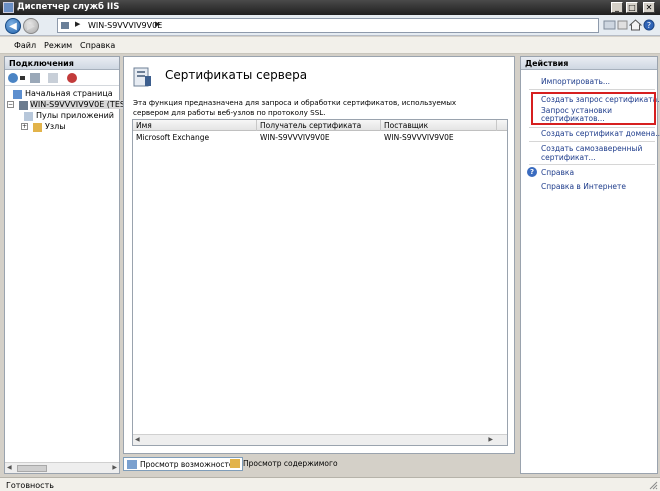 This screenshot has width=660, height=491. I want to click on maximize-button: □, so click(632, 7).